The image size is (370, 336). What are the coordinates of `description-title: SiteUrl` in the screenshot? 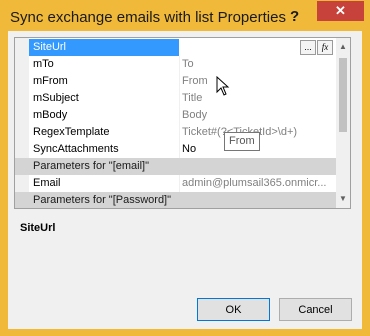 It's located at (38, 228).